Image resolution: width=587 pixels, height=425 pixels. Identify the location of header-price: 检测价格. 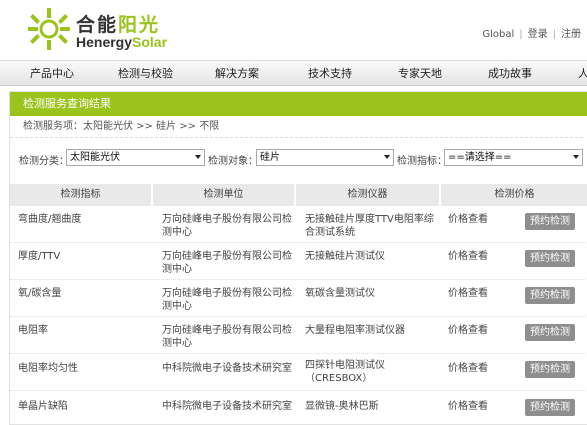
(514, 195).